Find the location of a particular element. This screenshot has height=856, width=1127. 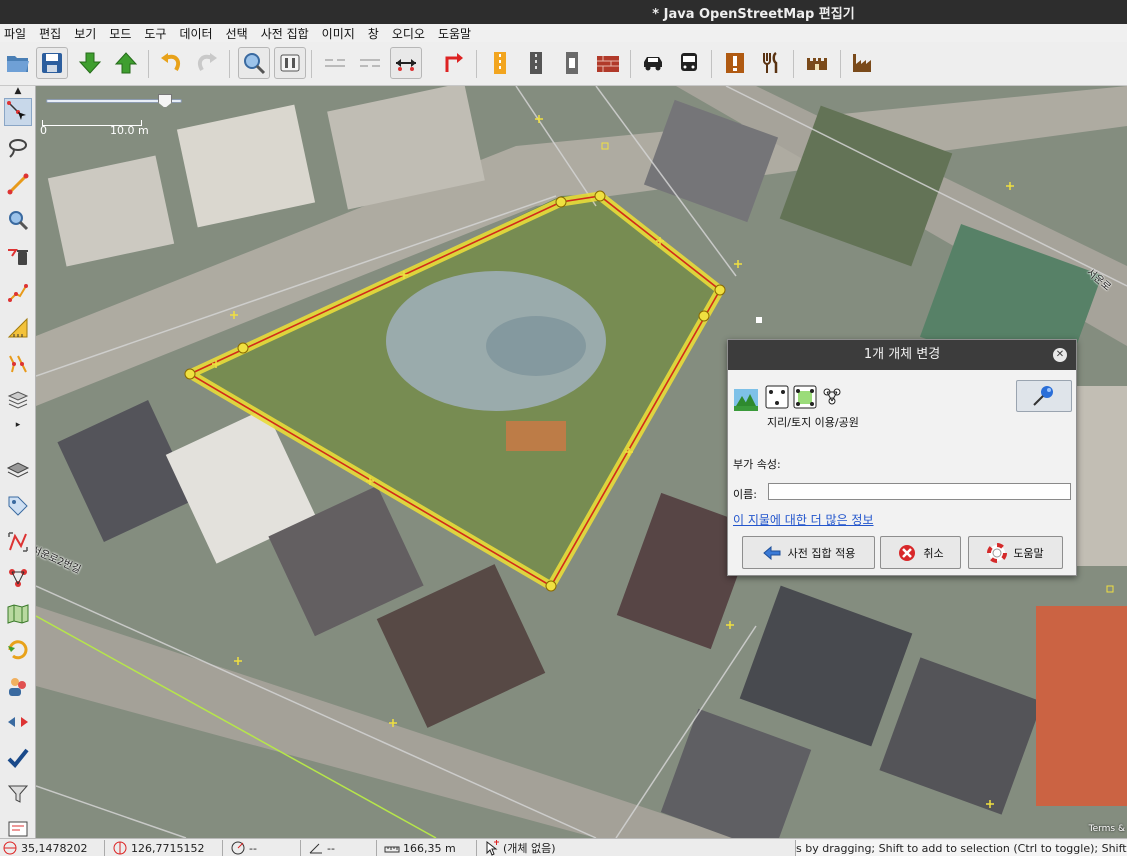

zoom-tool-icon is located at coordinates (18, 220).